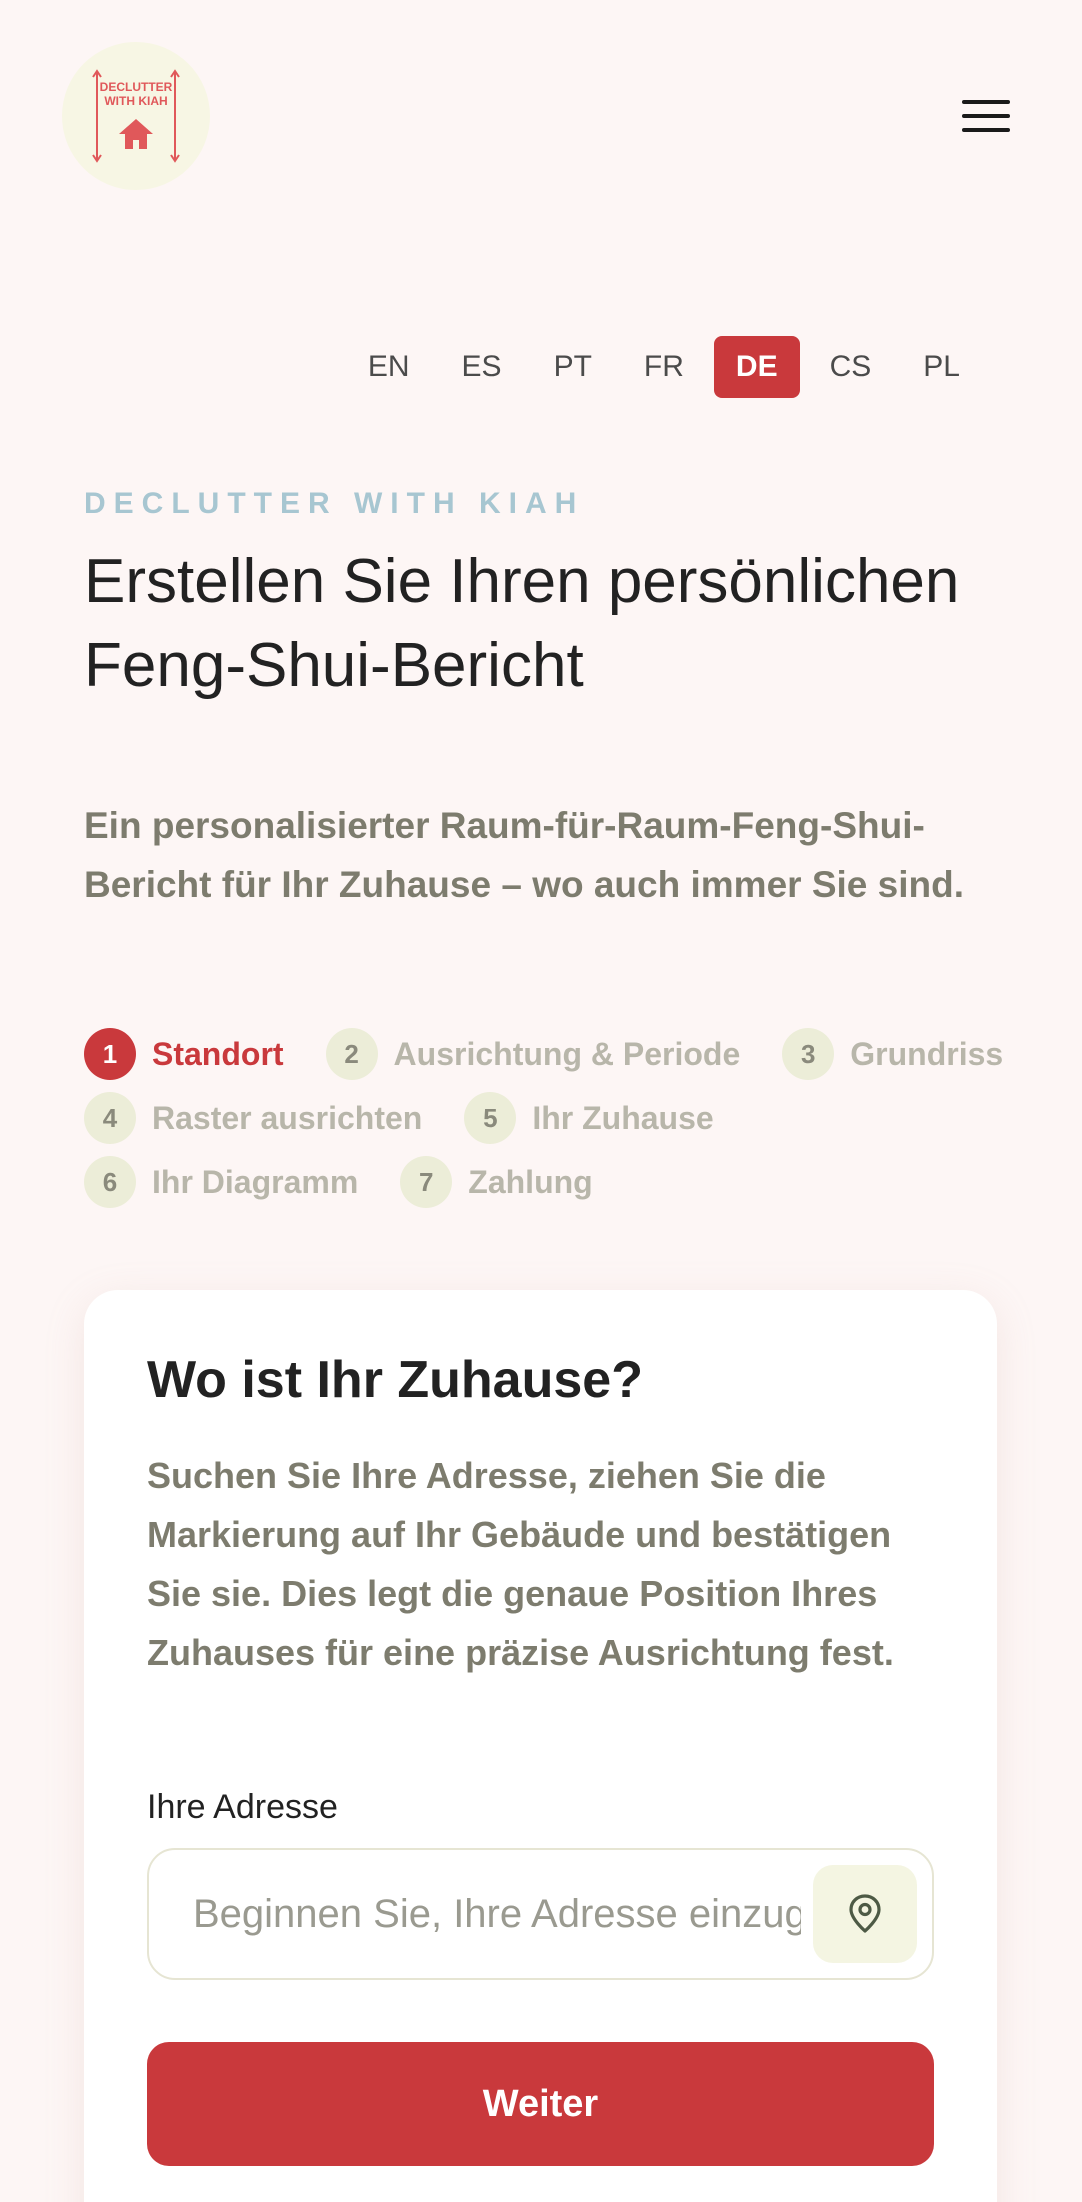 The width and height of the screenshot is (1082, 2202). What do you see at coordinates (573, 367) in the screenshot?
I see `lang-pt: PT` at bounding box center [573, 367].